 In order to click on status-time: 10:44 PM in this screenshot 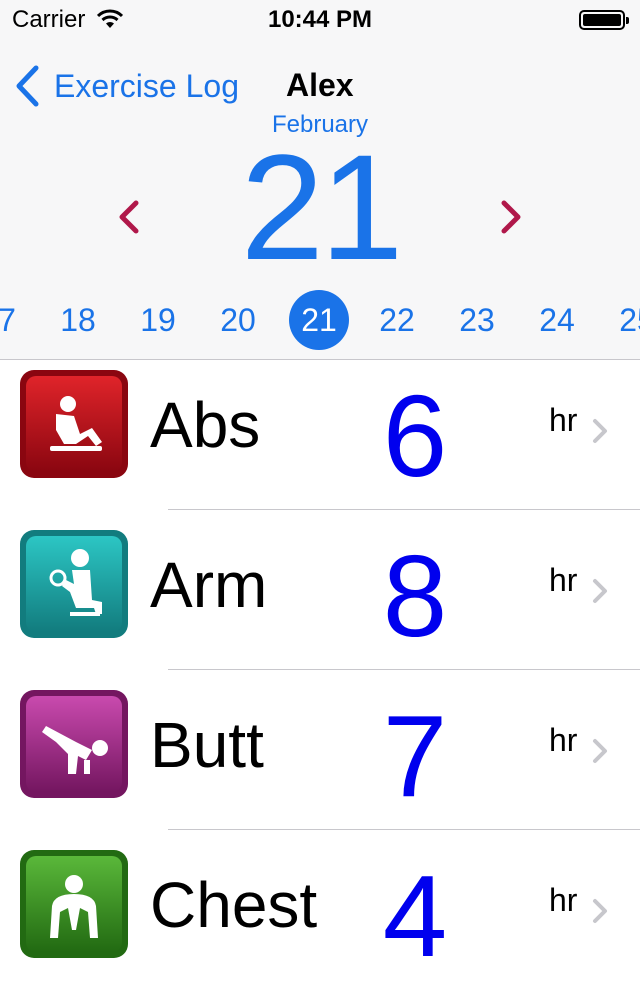, I will do `click(320, 19)`.